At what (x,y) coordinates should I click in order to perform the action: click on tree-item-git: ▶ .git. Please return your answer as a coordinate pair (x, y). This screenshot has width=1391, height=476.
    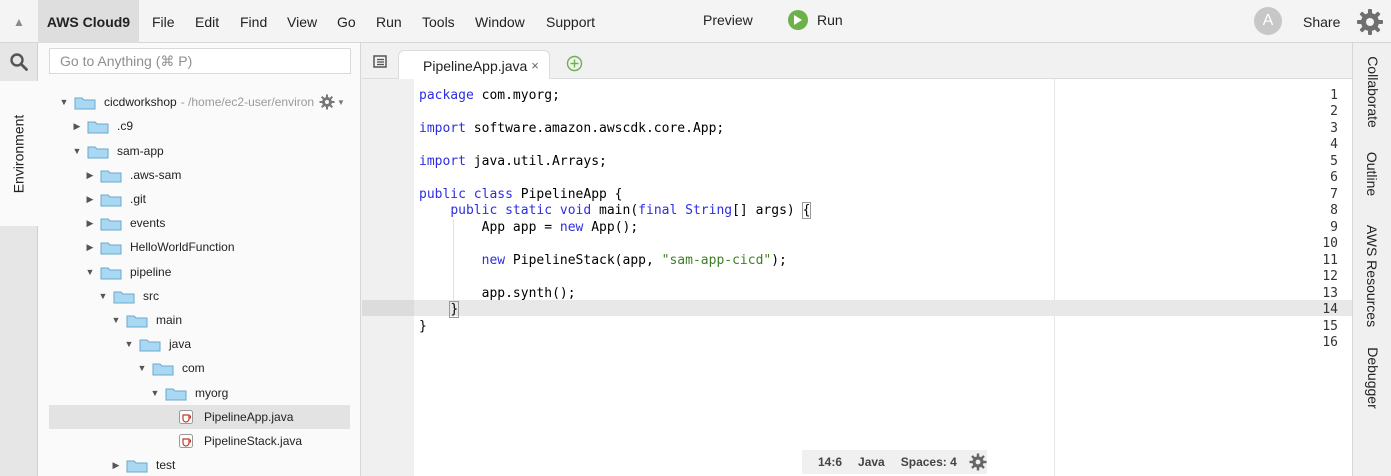
    Looking at the image, I should click on (115, 199).